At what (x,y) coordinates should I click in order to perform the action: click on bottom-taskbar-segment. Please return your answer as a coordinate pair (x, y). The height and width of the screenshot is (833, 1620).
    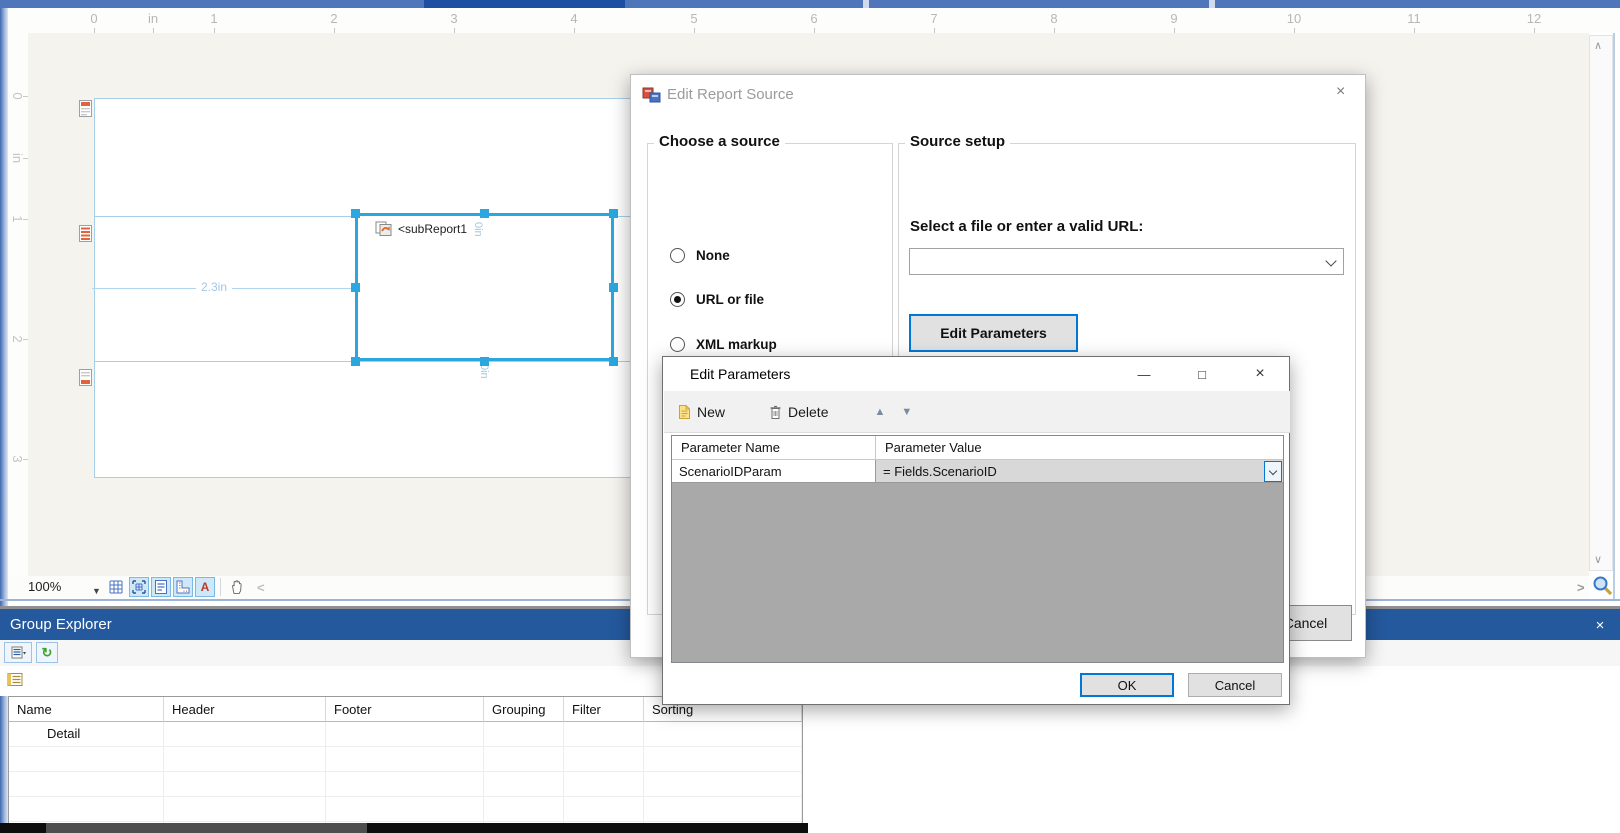
    Looking at the image, I should click on (206, 828).